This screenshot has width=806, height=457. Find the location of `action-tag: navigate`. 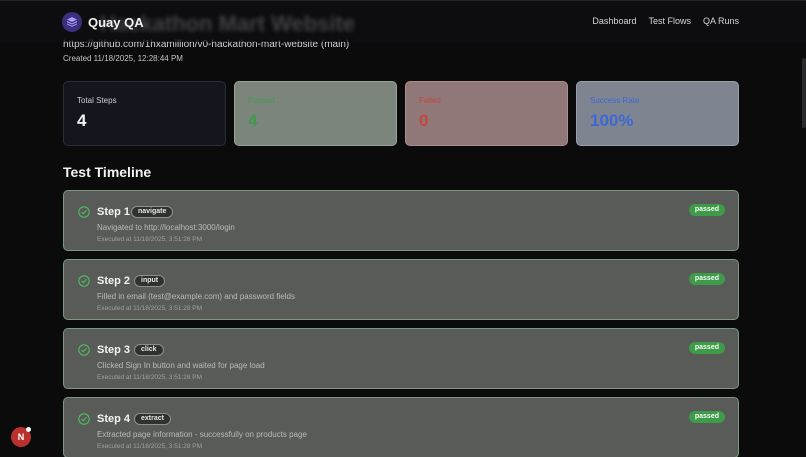

action-tag: navigate is located at coordinates (152, 212).